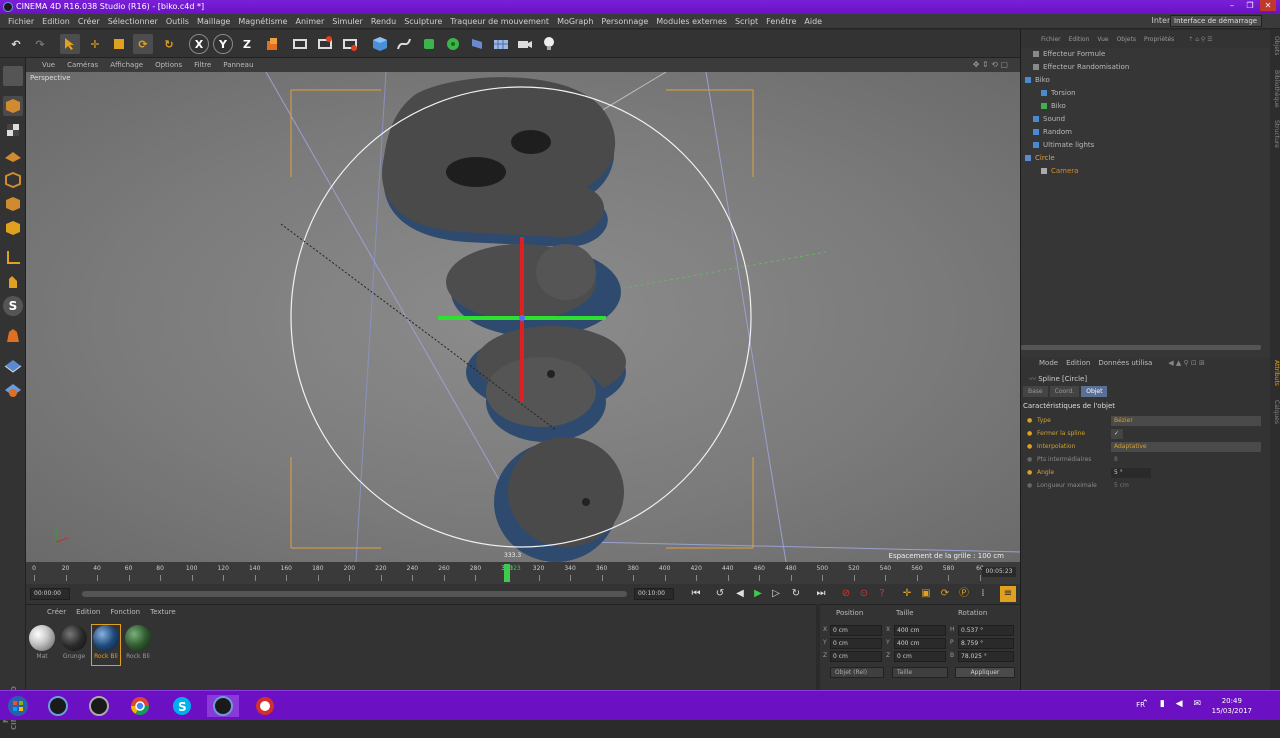  What do you see at coordinates (300, 44) in the screenshot?
I see `render-view-icon` at bounding box center [300, 44].